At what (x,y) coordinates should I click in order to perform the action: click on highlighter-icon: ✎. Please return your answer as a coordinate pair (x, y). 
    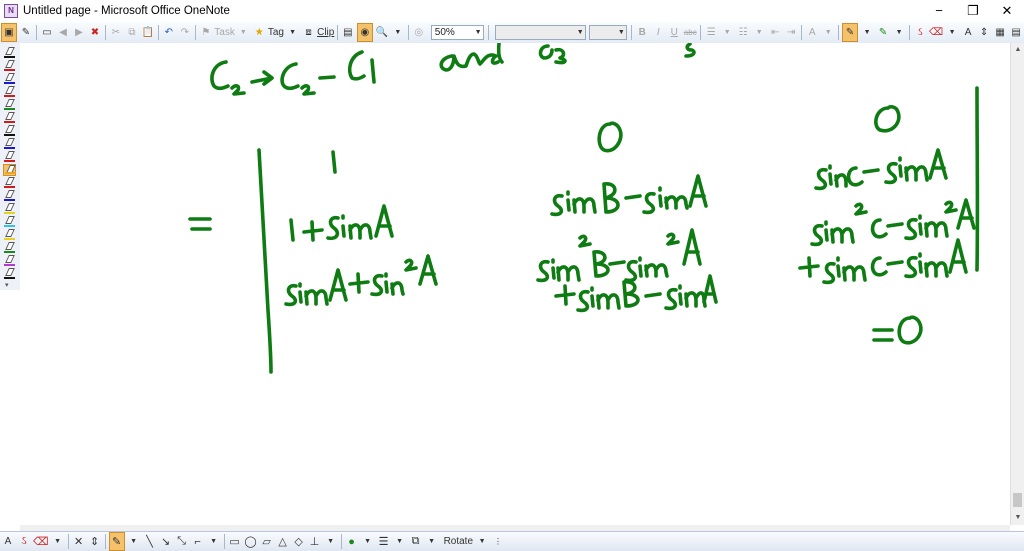
    Looking at the image, I should click on (850, 32).